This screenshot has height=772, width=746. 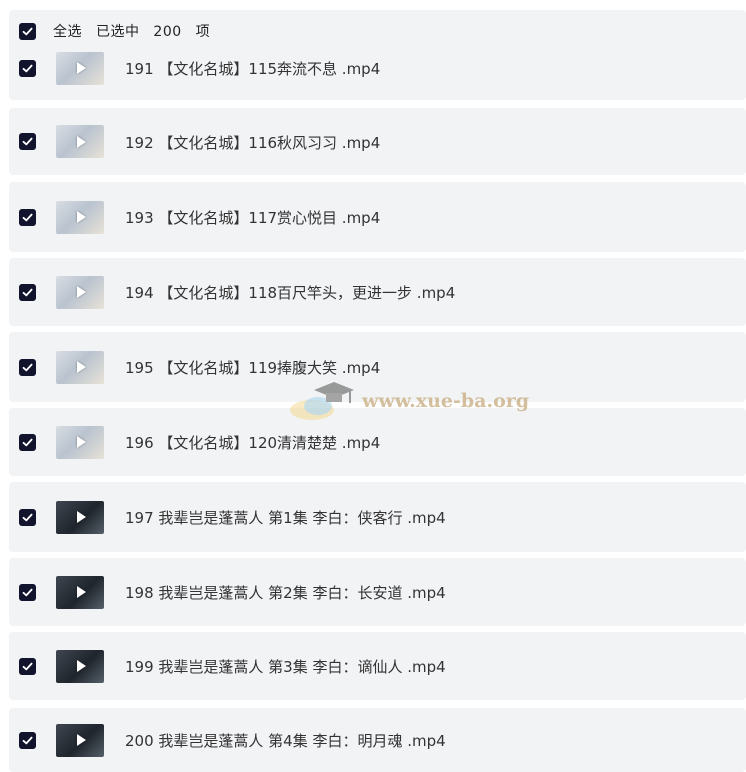 I want to click on watermark-text: www.xue-ba.org, so click(x=446, y=401).